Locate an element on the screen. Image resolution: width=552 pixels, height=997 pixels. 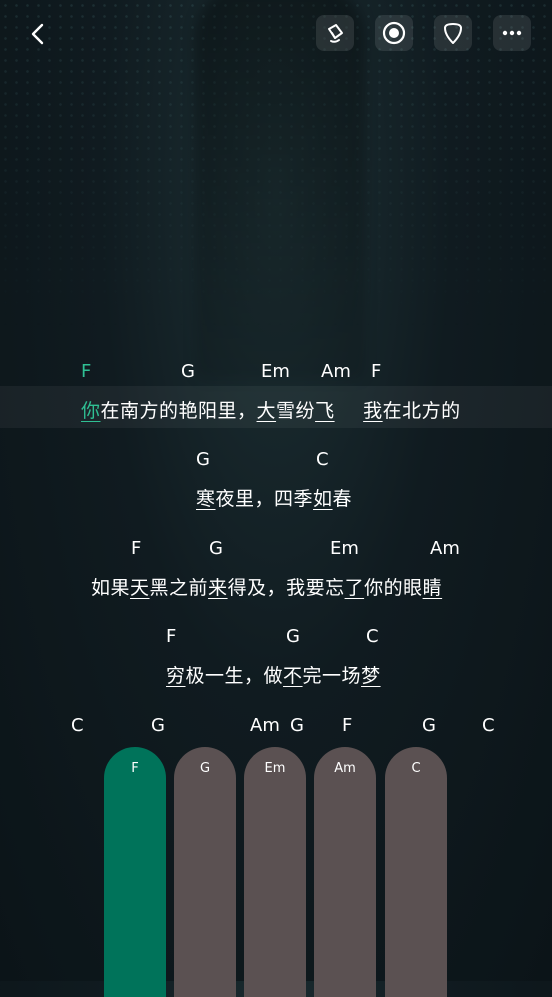
lyric-segment: 不 is located at coordinates (293, 676).